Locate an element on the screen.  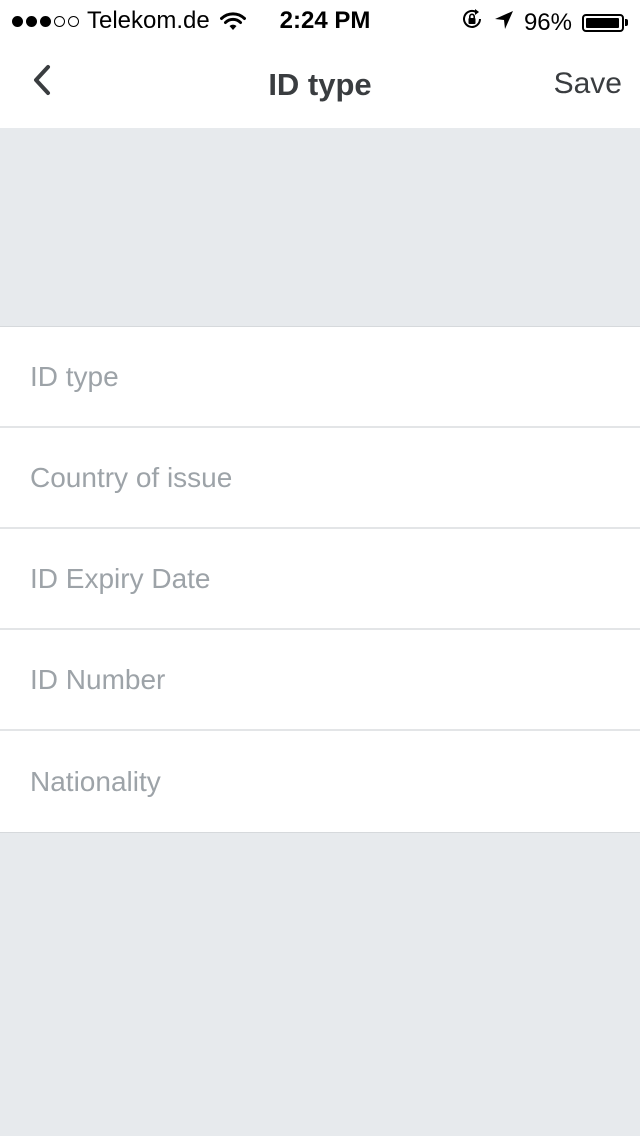
id-type-field is located at coordinates (320, 376).